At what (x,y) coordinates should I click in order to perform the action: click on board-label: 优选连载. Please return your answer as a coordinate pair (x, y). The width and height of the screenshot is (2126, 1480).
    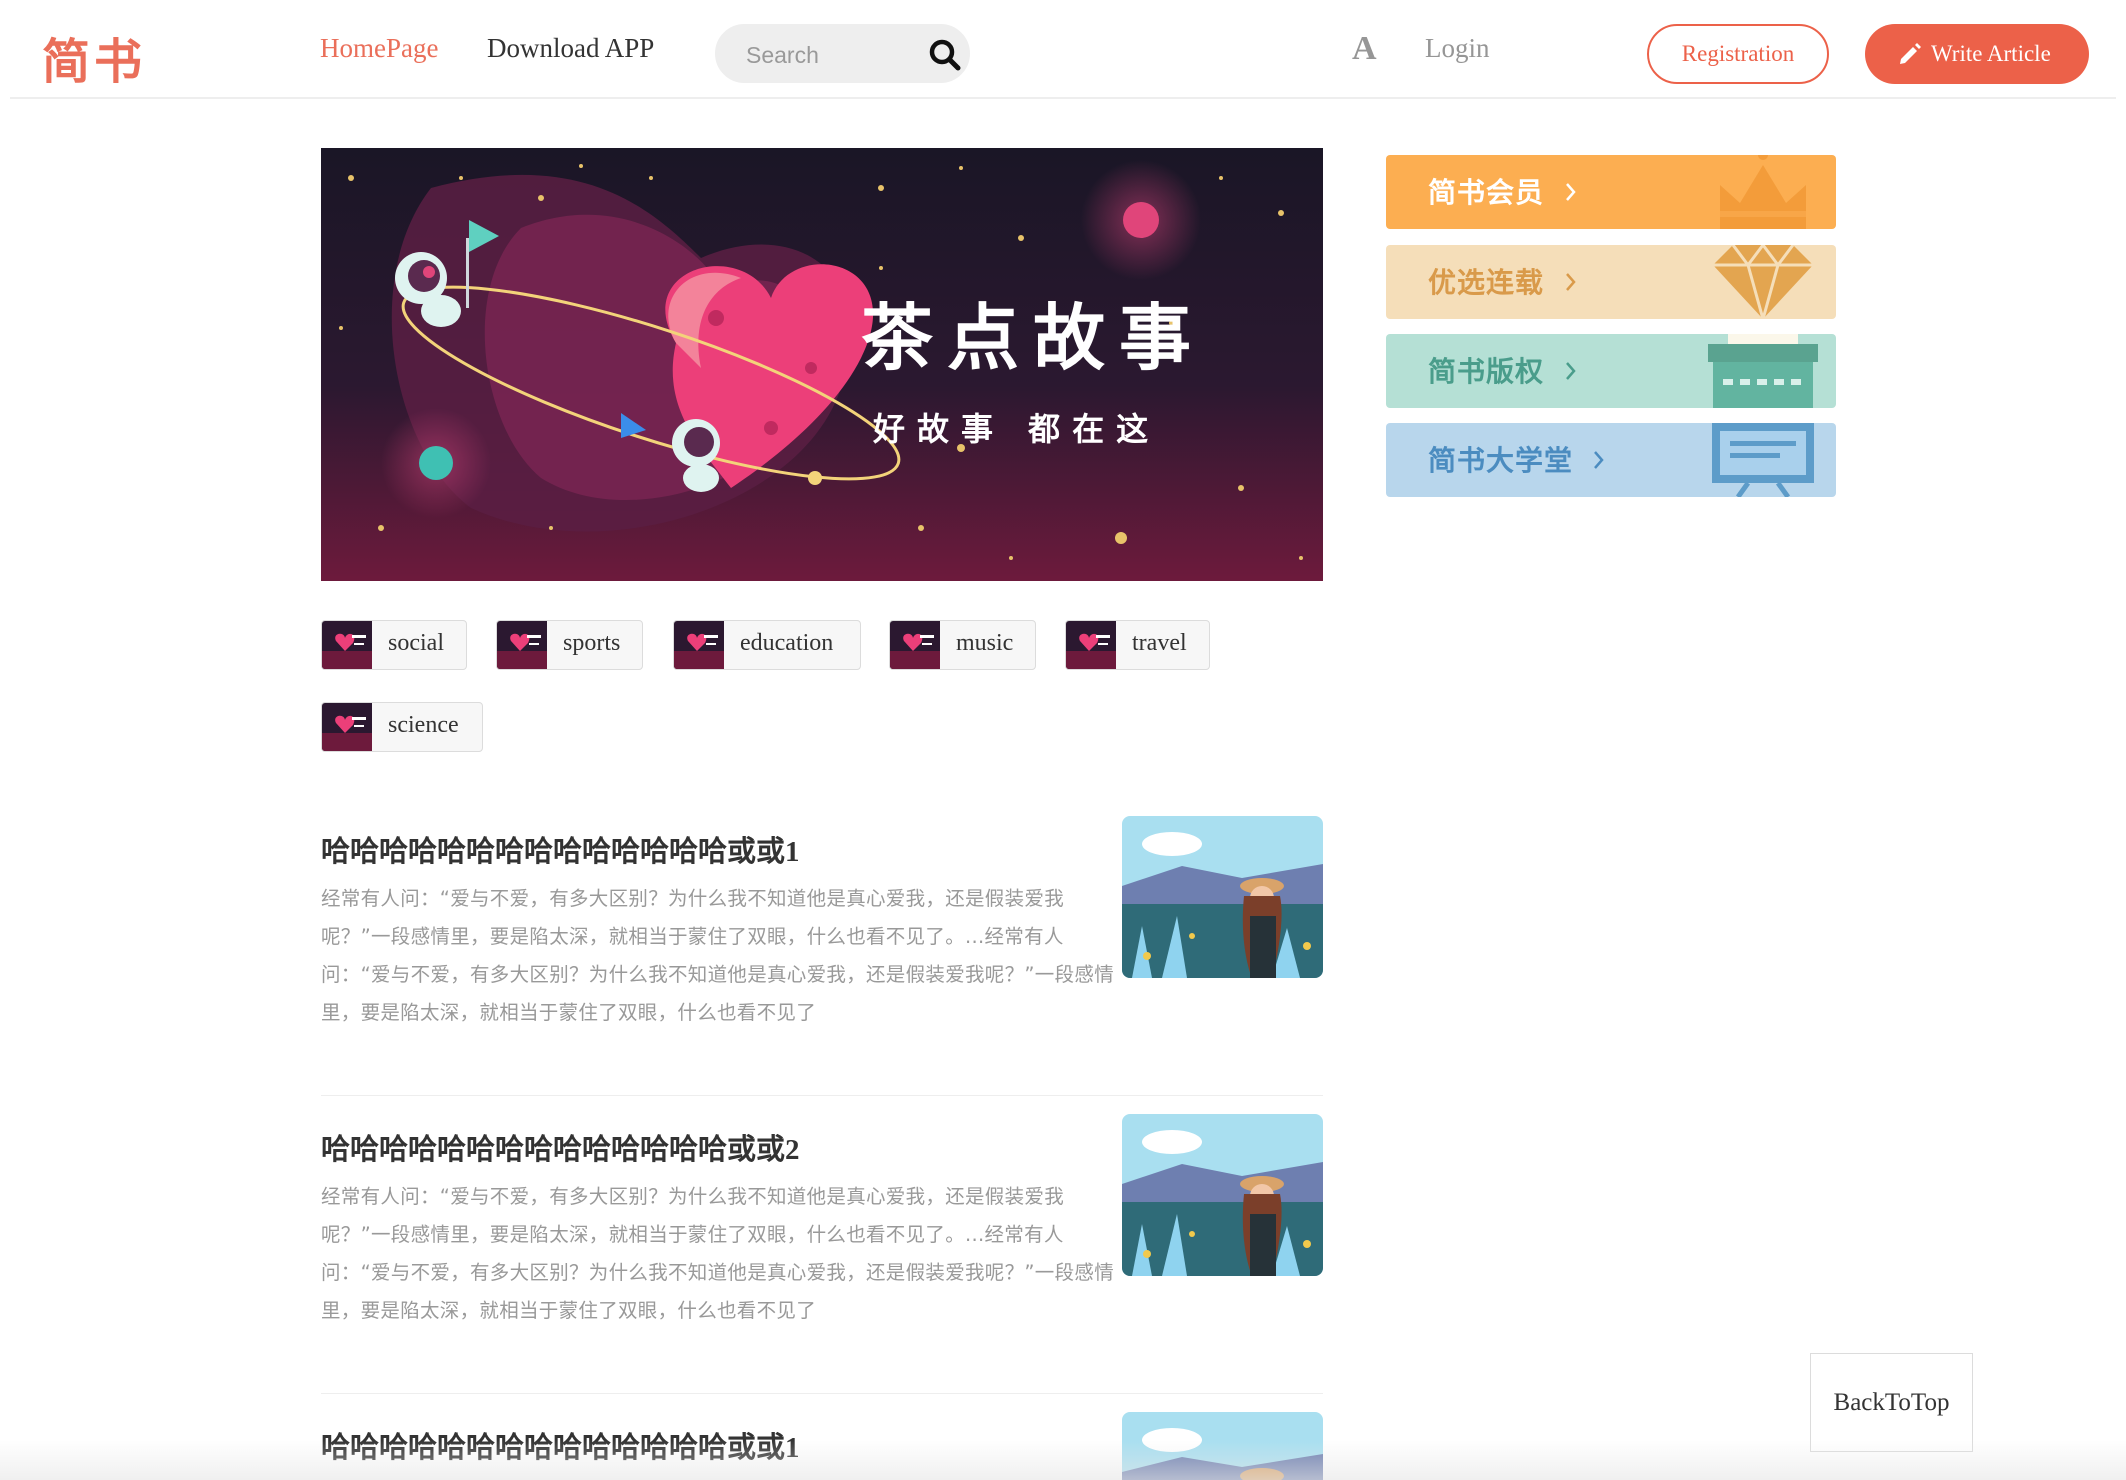
    Looking at the image, I should click on (1486, 282).